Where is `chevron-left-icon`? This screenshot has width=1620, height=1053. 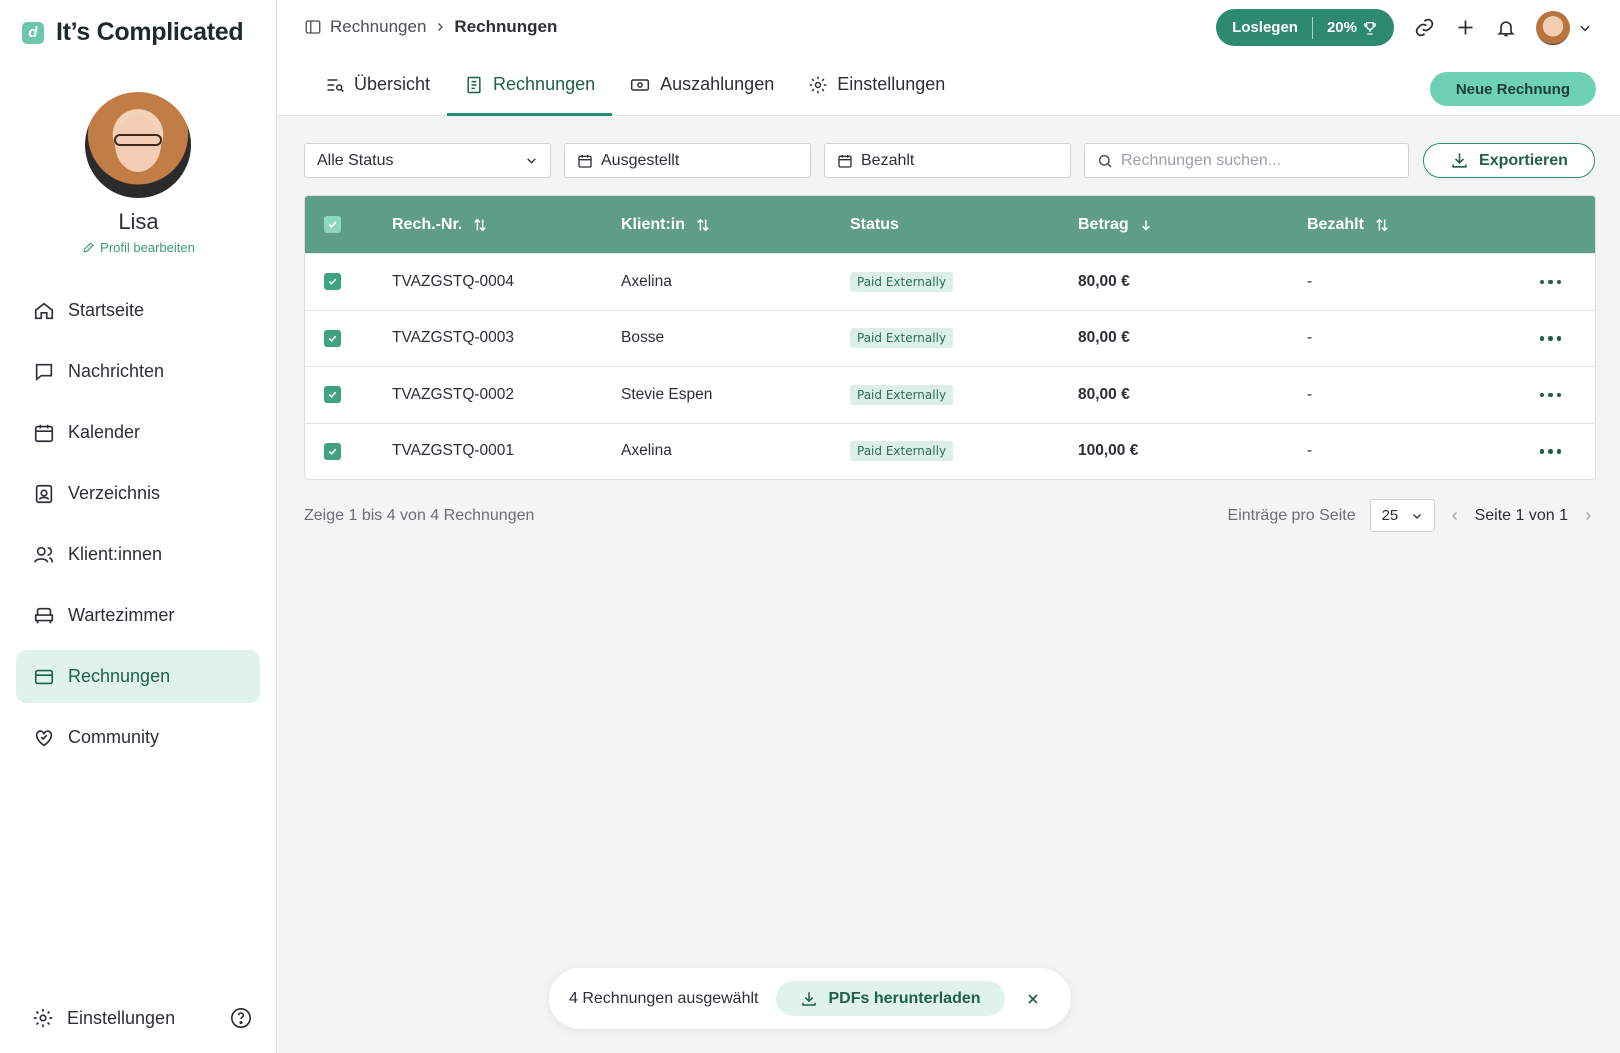
chevron-left-icon is located at coordinates (1455, 516).